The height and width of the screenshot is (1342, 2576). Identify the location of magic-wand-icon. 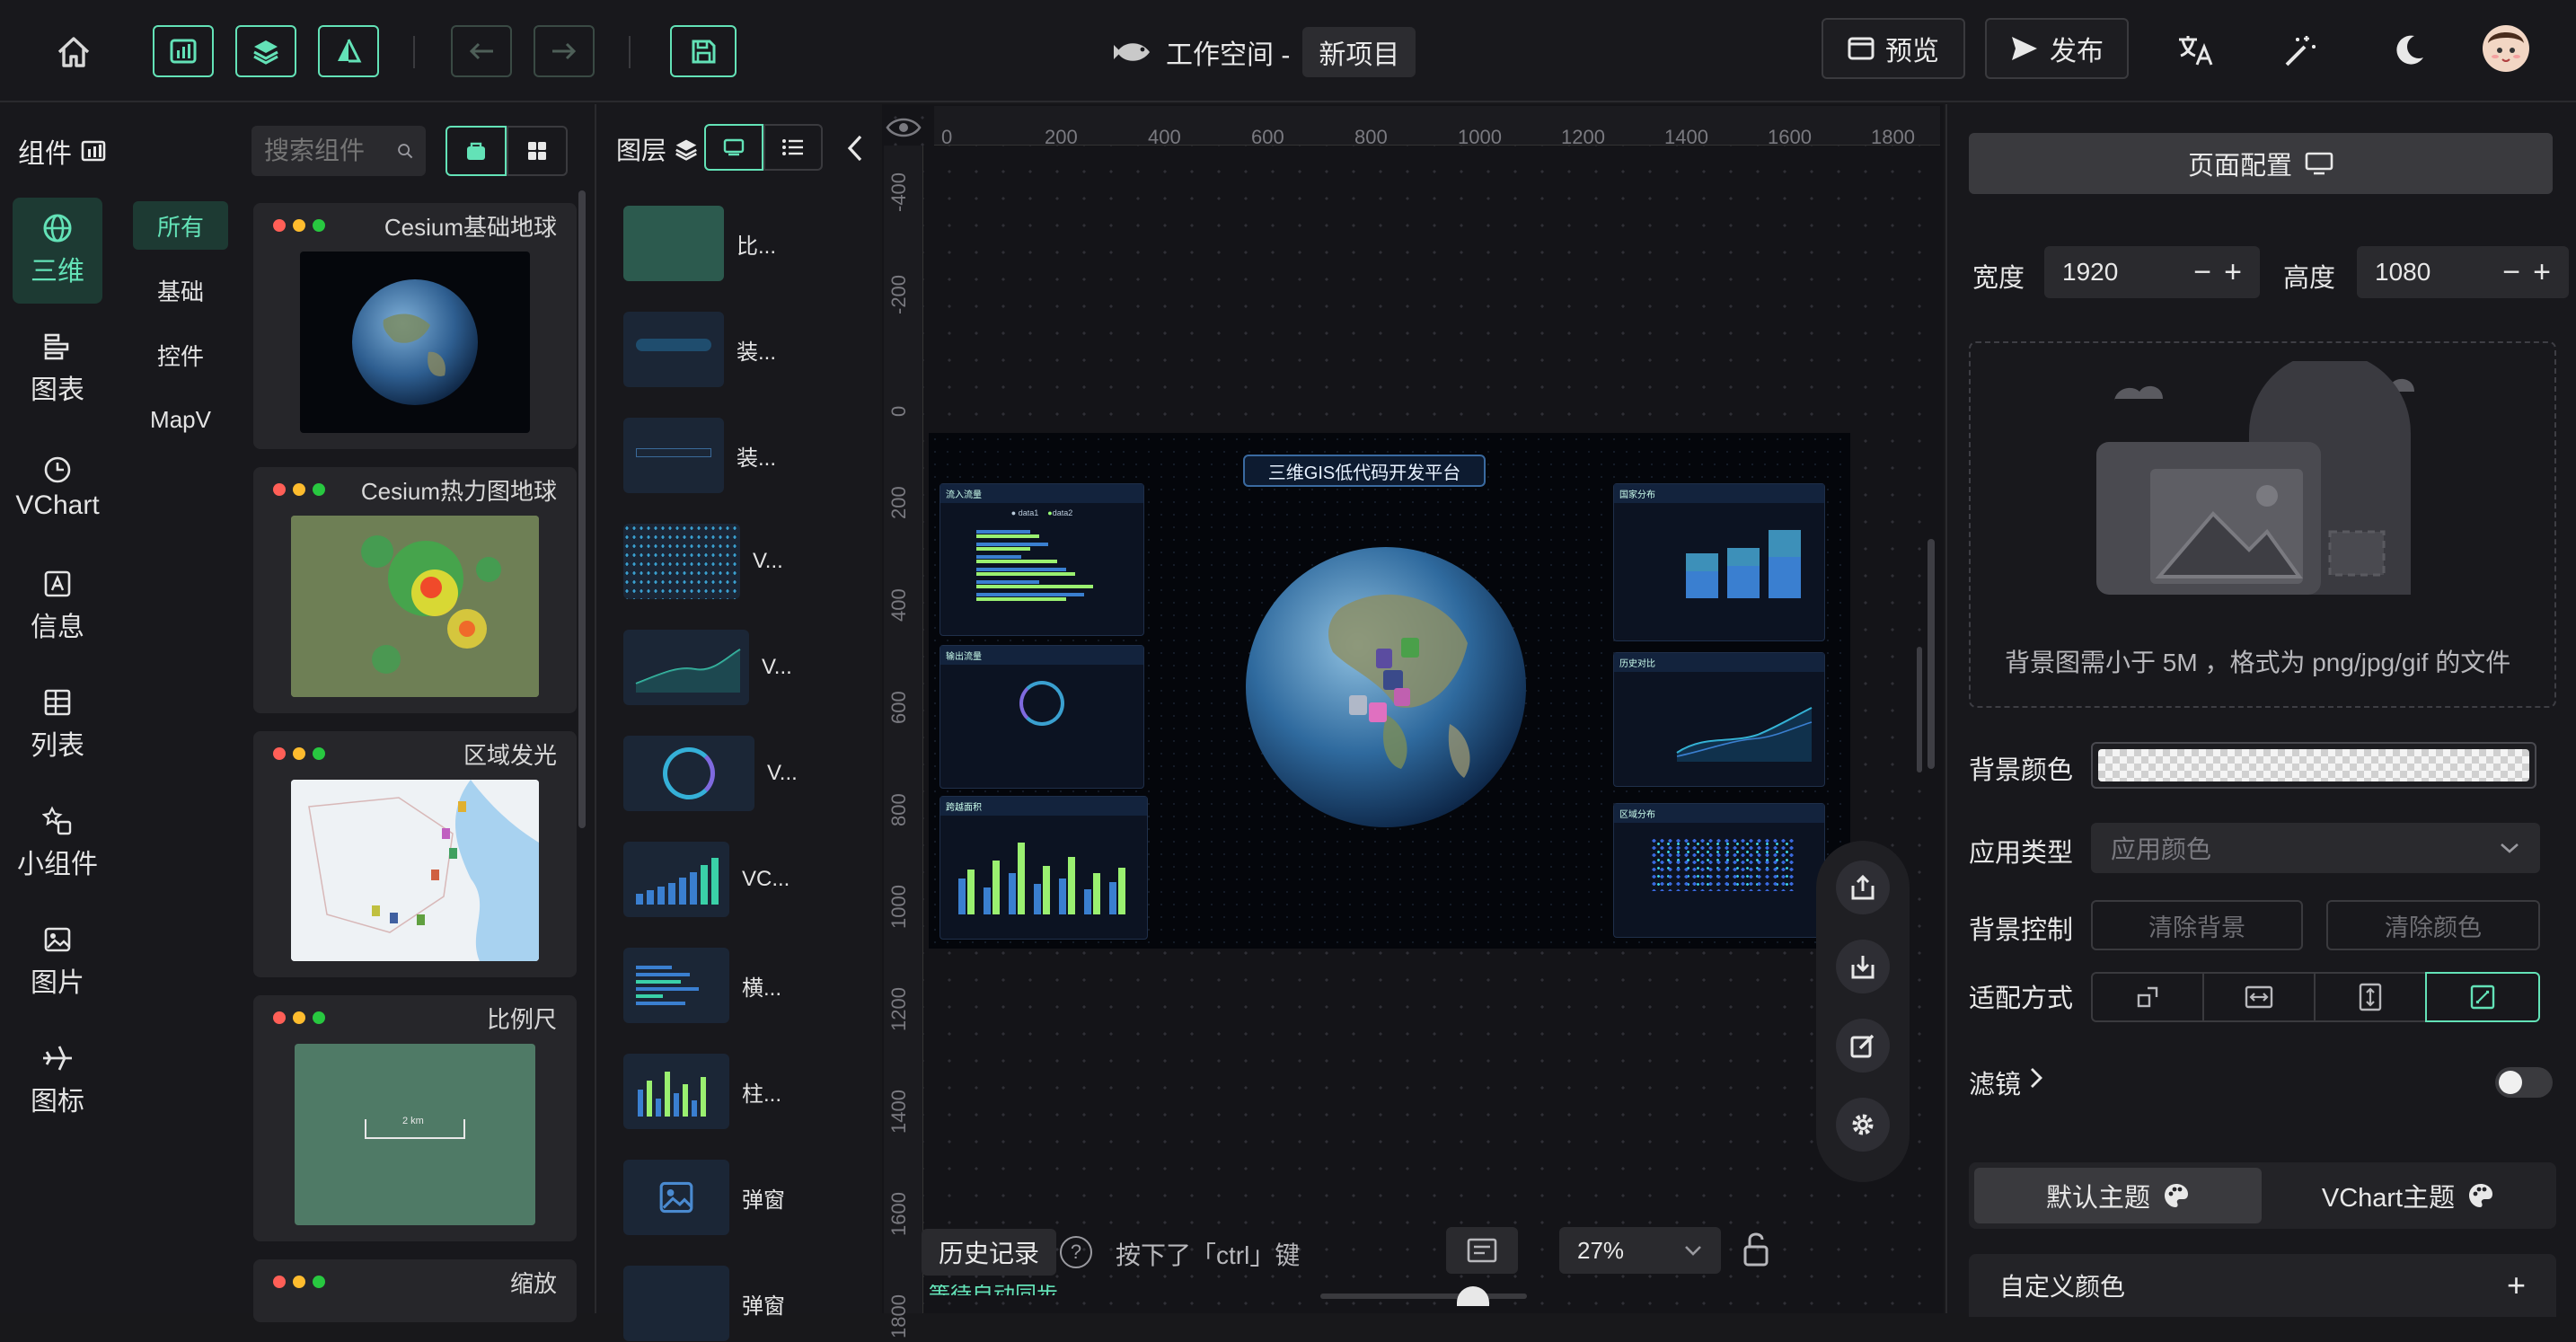
(2300, 50).